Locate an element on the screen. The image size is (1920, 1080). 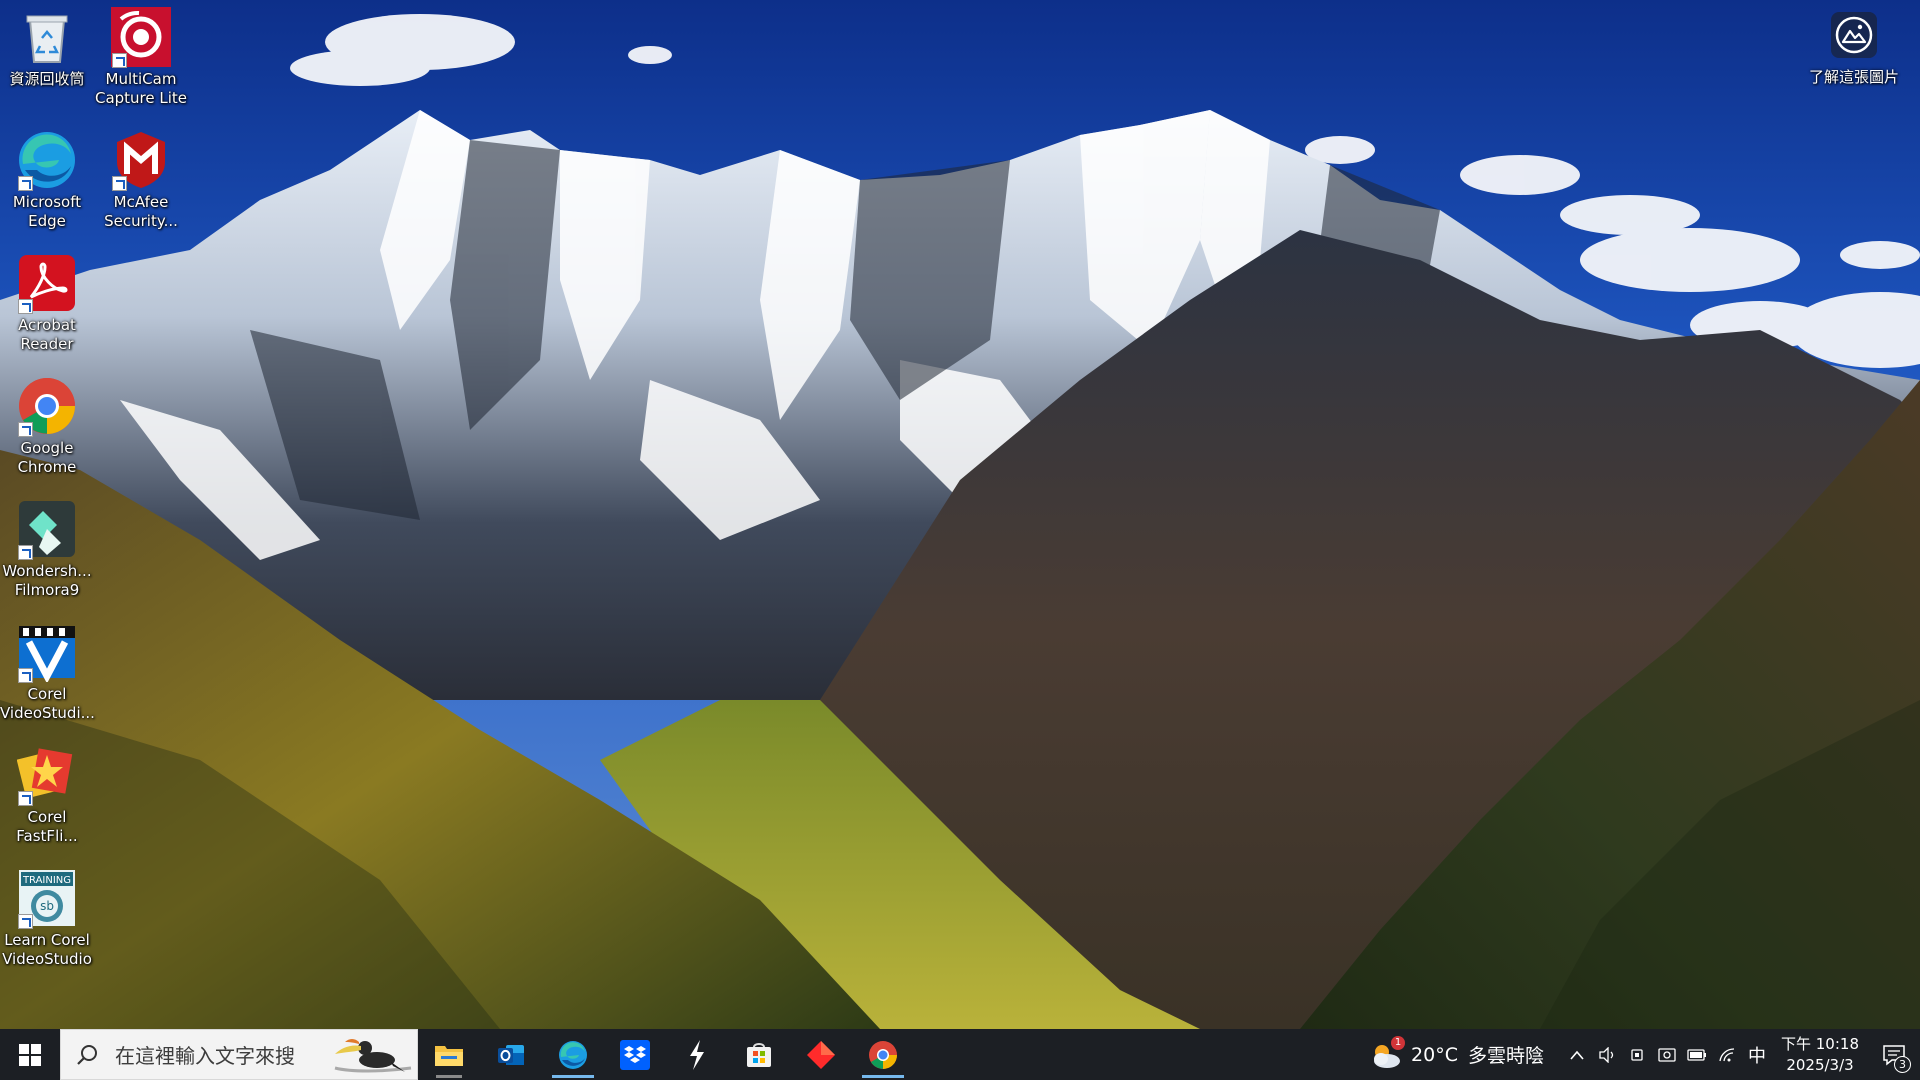
notification-count-badge: 3 is located at coordinates (1902, 1064).